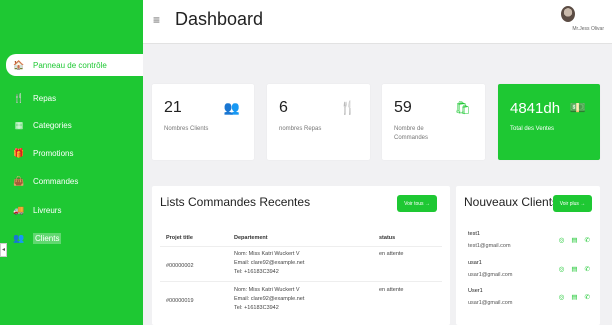  What do you see at coordinates (47, 210) in the screenshot?
I see `sidebar-item-label: Livreurs` at bounding box center [47, 210].